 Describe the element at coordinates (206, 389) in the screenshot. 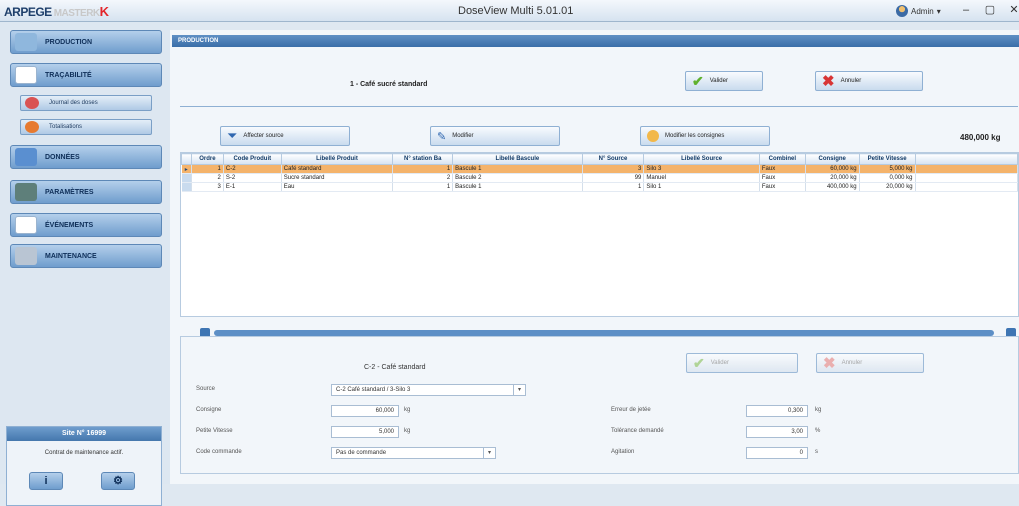

I see `source-label: Source` at that location.